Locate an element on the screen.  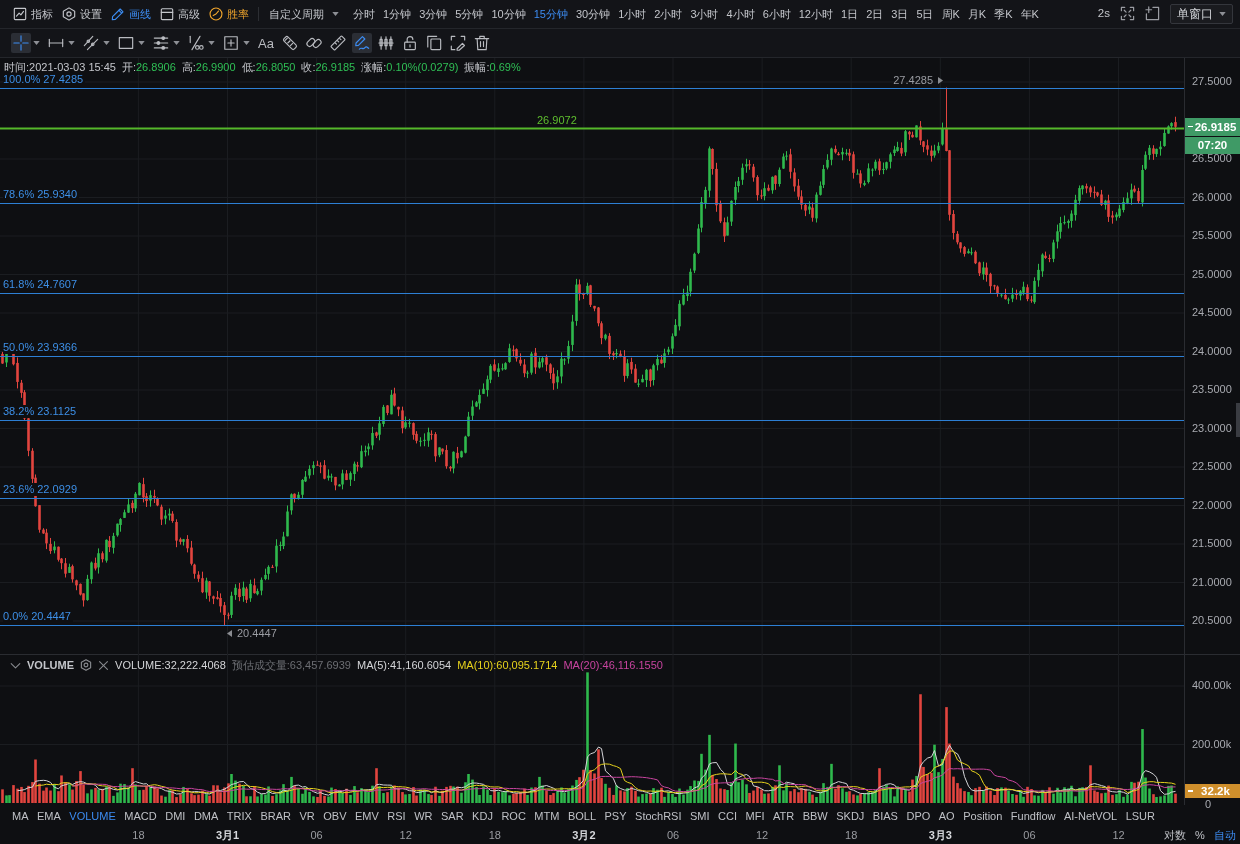
indicator-tab: ROC is located at coordinates (513, 816).